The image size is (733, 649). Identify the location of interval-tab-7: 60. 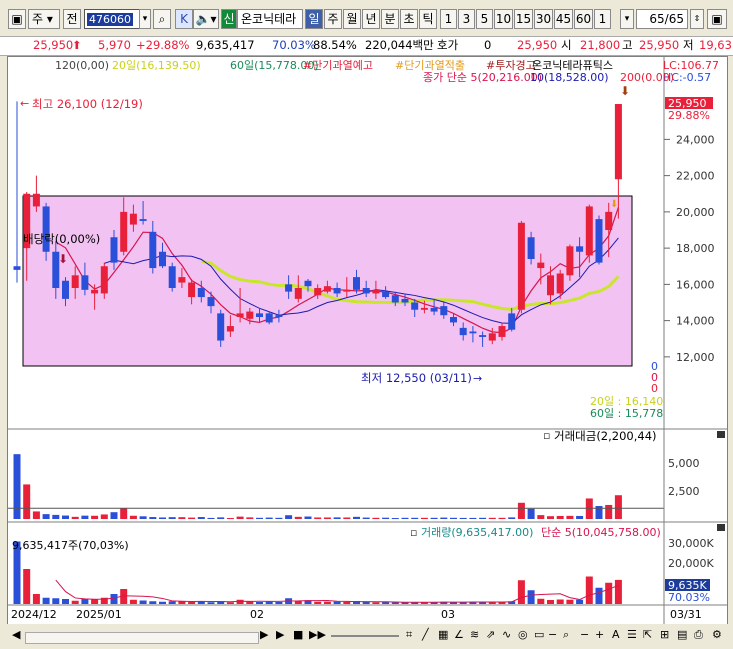
(583, 19).